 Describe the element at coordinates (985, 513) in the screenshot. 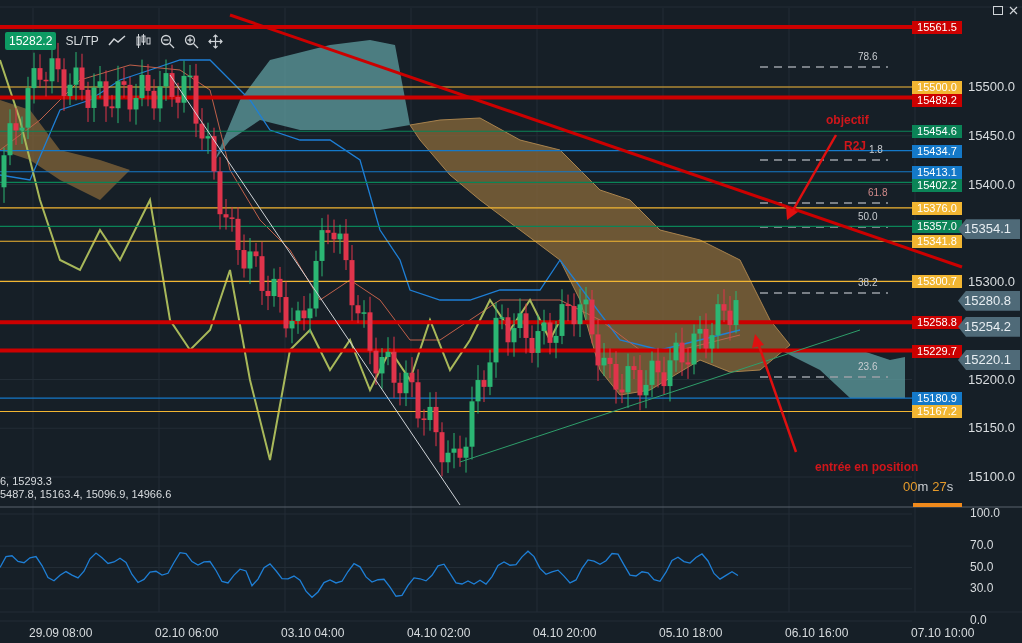

I see `oscillator-axis-label: 100.0` at that location.